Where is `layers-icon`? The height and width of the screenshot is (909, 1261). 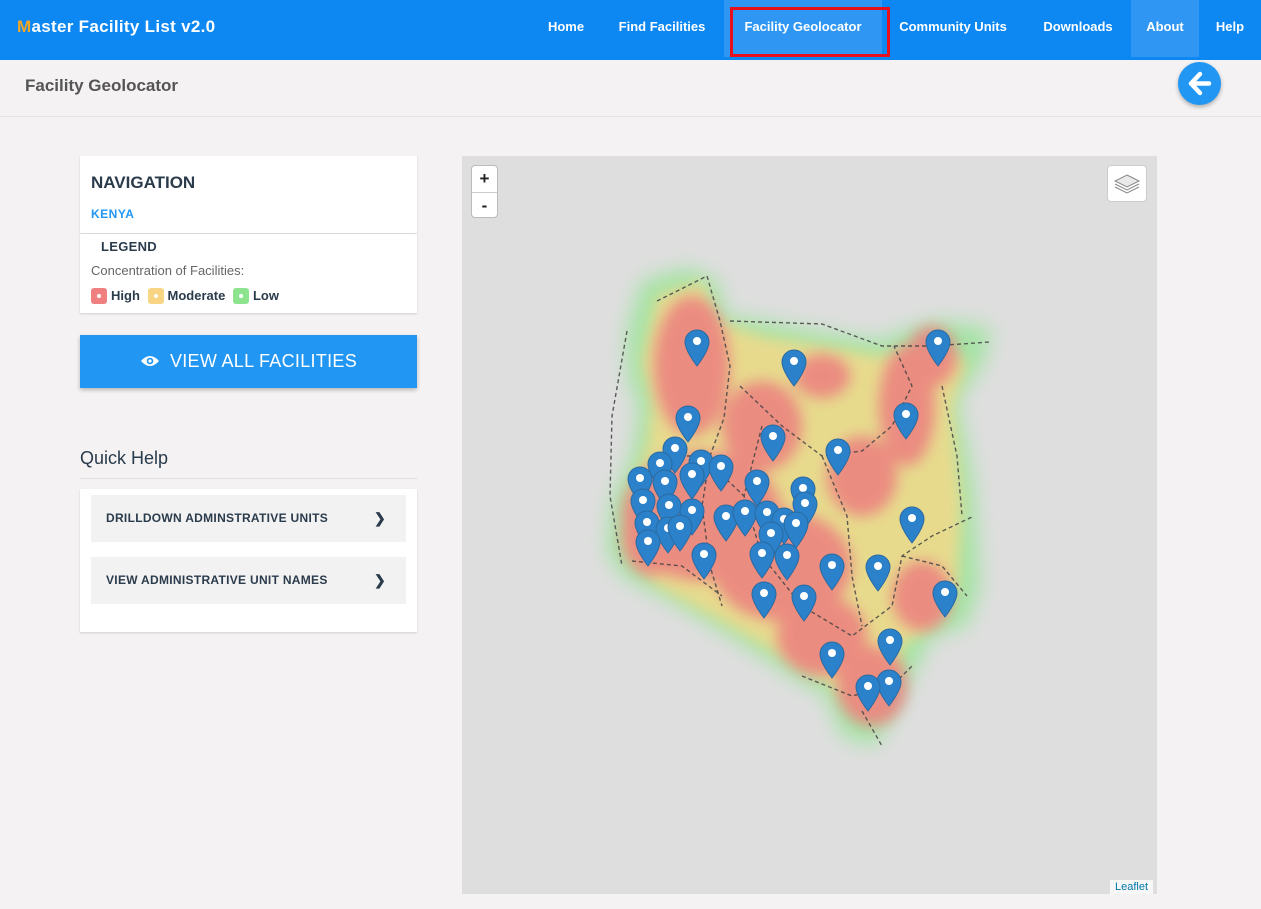 layers-icon is located at coordinates (1127, 184).